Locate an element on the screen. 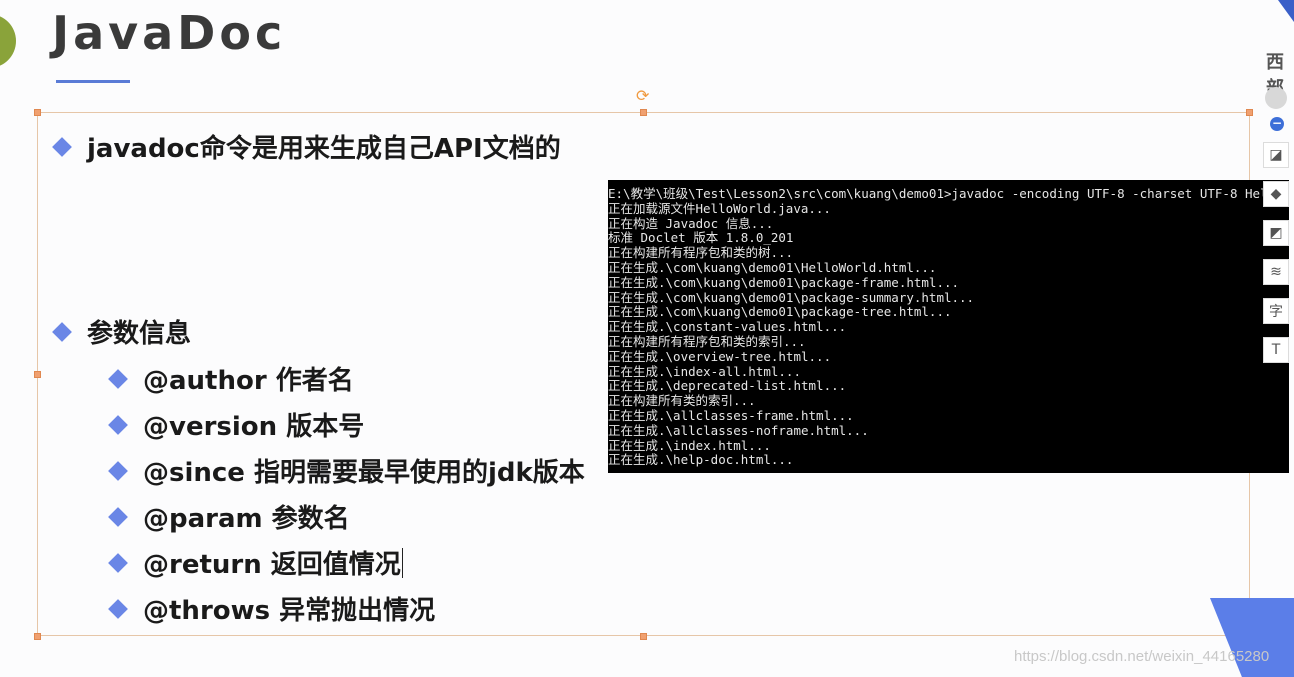 Image resolution: width=1294 pixels, height=677 pixels. resize-handle-middle-left is located at coordinates (37, 374).